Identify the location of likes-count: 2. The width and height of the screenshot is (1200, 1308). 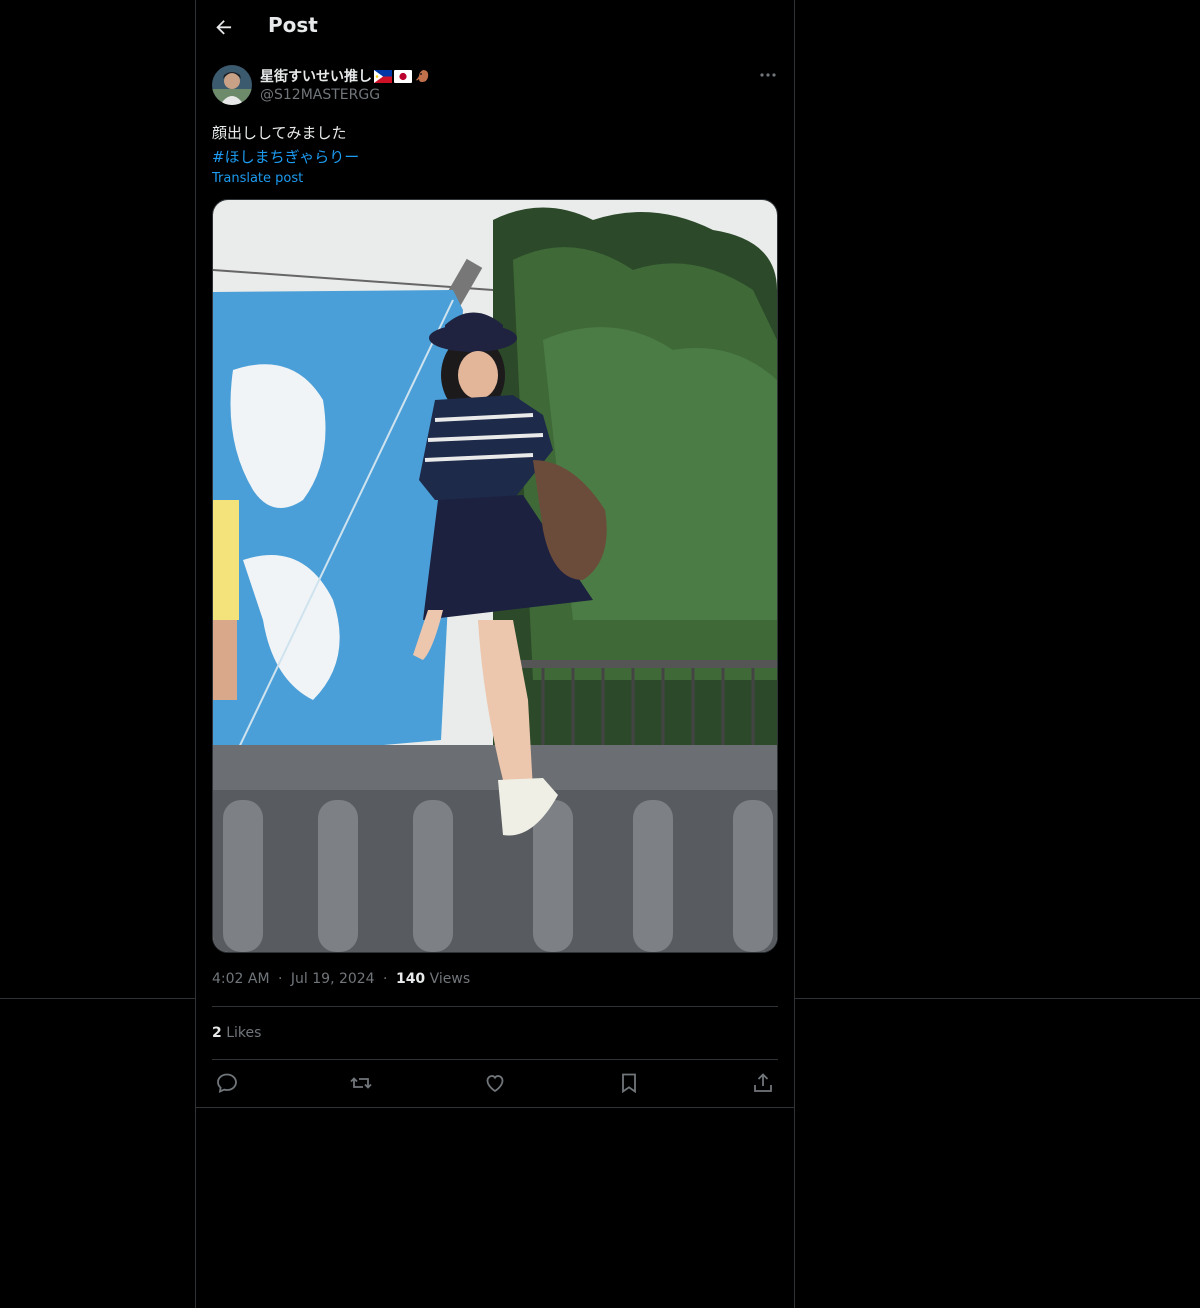
(217, 1033).